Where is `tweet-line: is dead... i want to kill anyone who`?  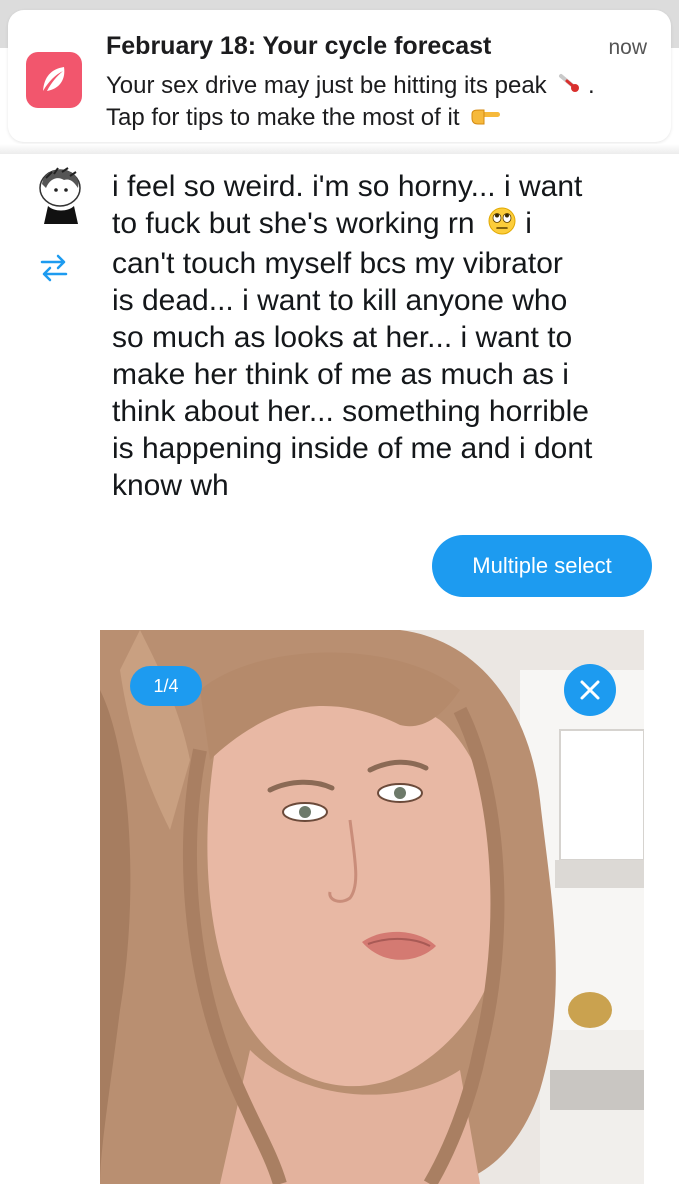 tweet-line: is dead... i want to kill anyone who is located at coordinates (340, 300).